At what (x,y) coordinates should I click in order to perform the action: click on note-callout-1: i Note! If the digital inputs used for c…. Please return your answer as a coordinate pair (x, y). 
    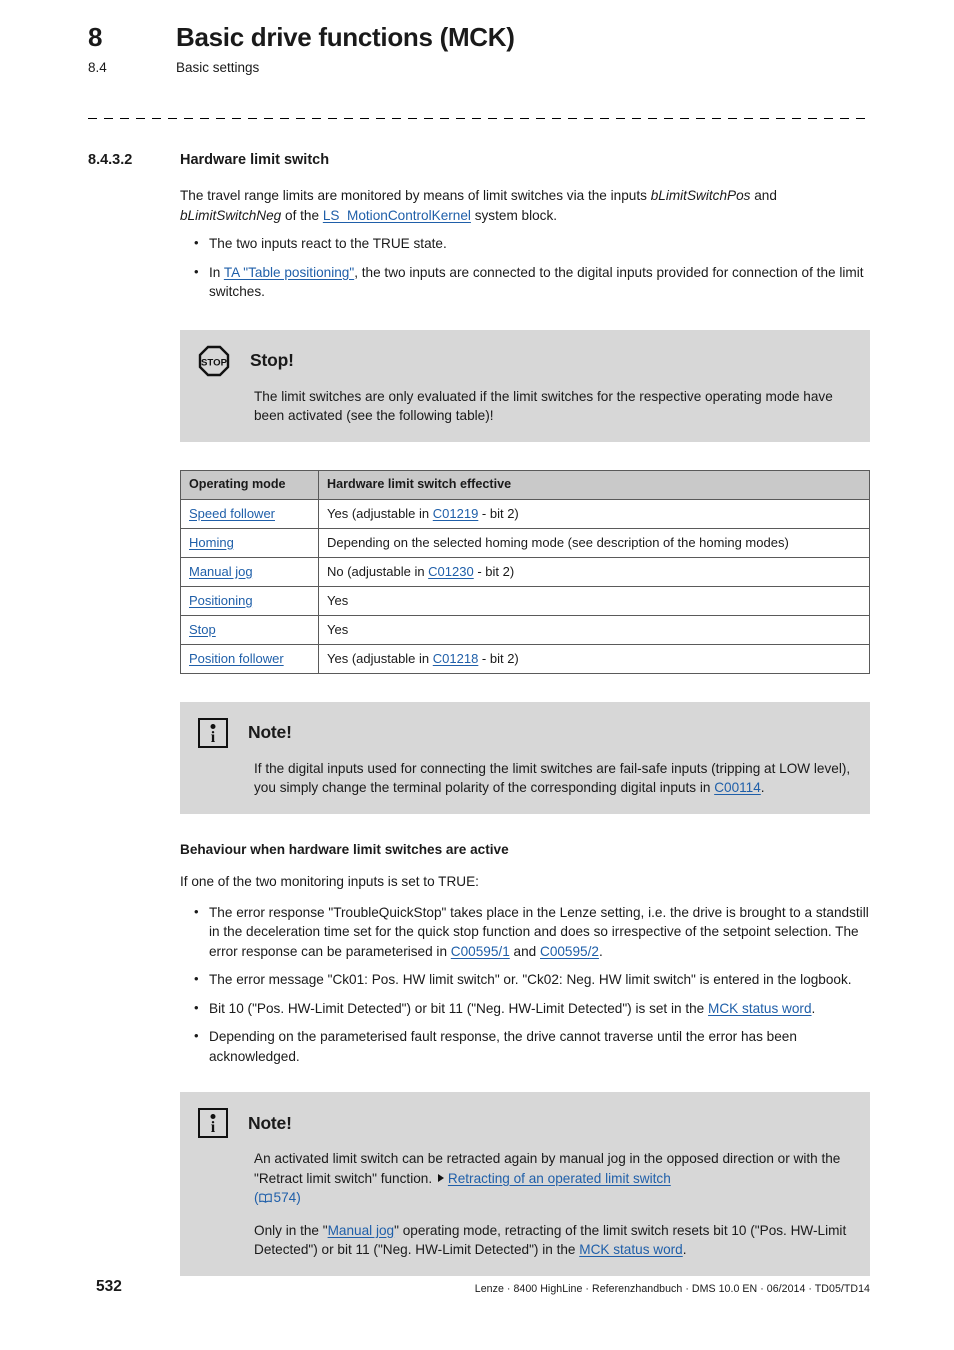
    Looking at the image, I should click on (525, 757).